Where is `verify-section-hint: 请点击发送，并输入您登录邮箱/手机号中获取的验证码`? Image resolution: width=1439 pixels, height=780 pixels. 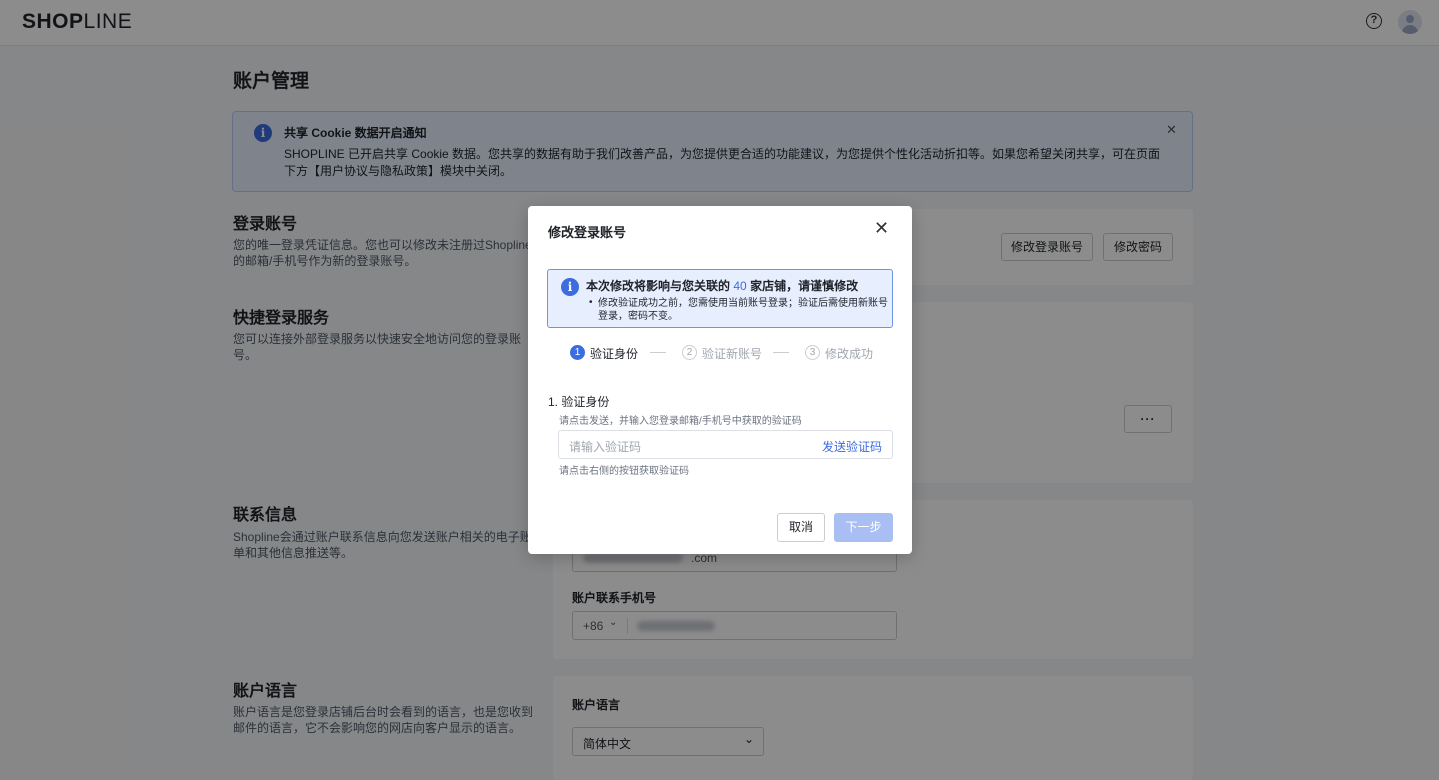
verify-section-hint: 请点击发送，并输入您登录邮箱/手机号中获取的验证码 is located at coordinates (680, 421).